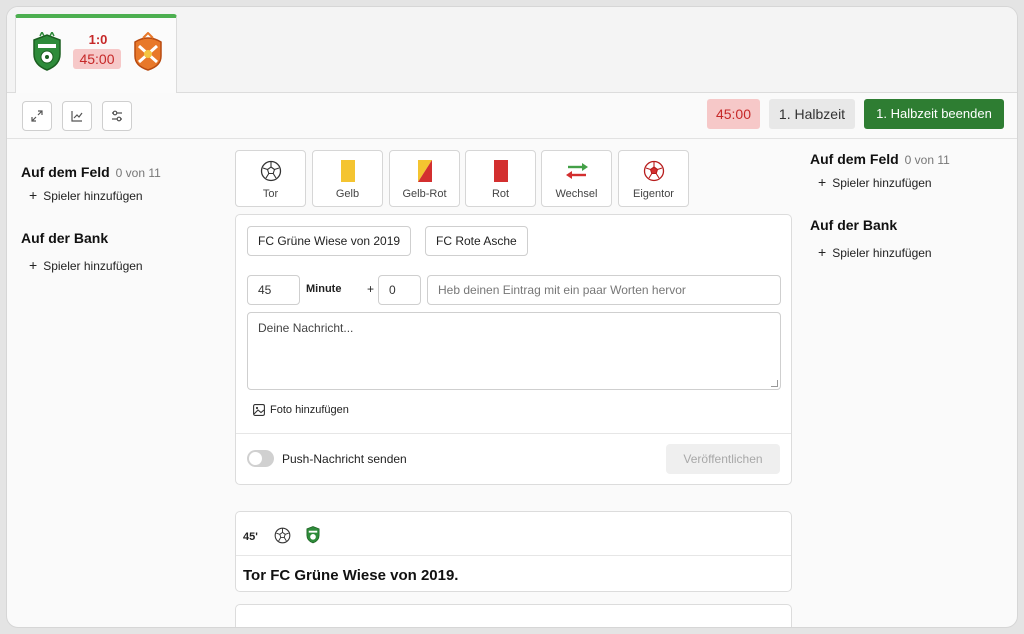 Image resolution: width=1024 pixels, height=634 pixels. Describe the element at coordinates (513, 555) in the screenshot. I see `feed-entry-divider` at that location.